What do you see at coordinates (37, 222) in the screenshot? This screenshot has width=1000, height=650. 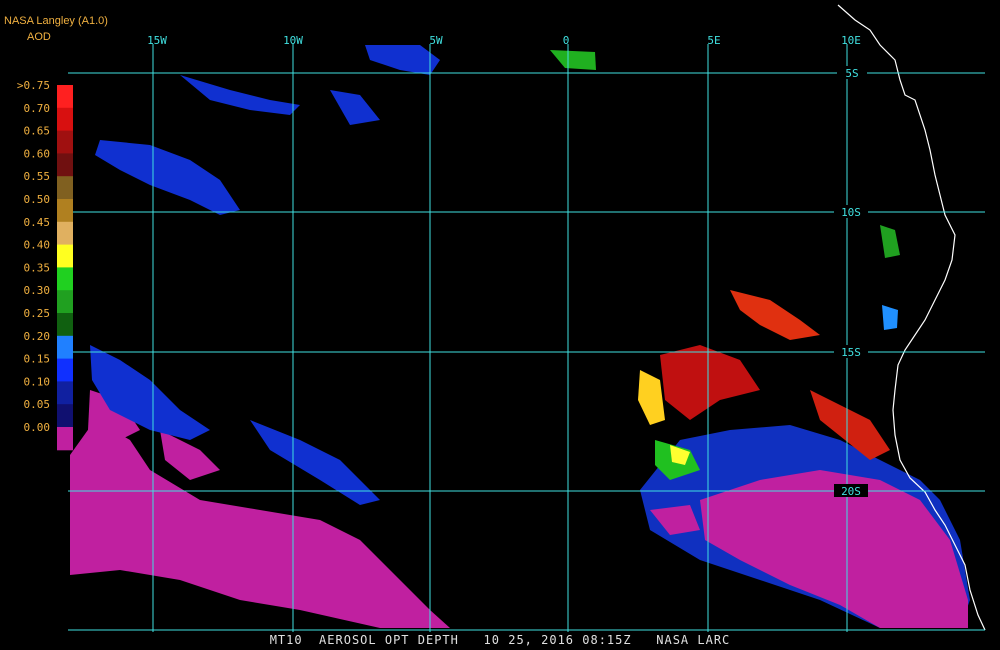 I see `scale-label: 0.45` at bounding box center [37, 222].